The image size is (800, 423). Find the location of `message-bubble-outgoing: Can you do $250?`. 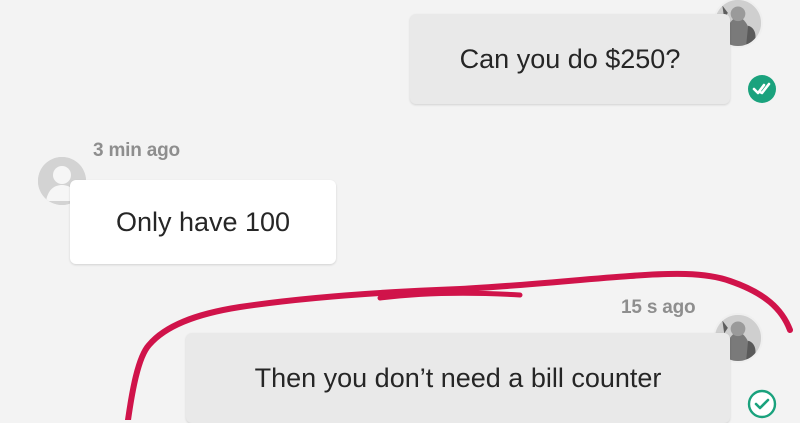

message-bubble-outgoing: Can you do $250? is located at coordinates (570, 59).